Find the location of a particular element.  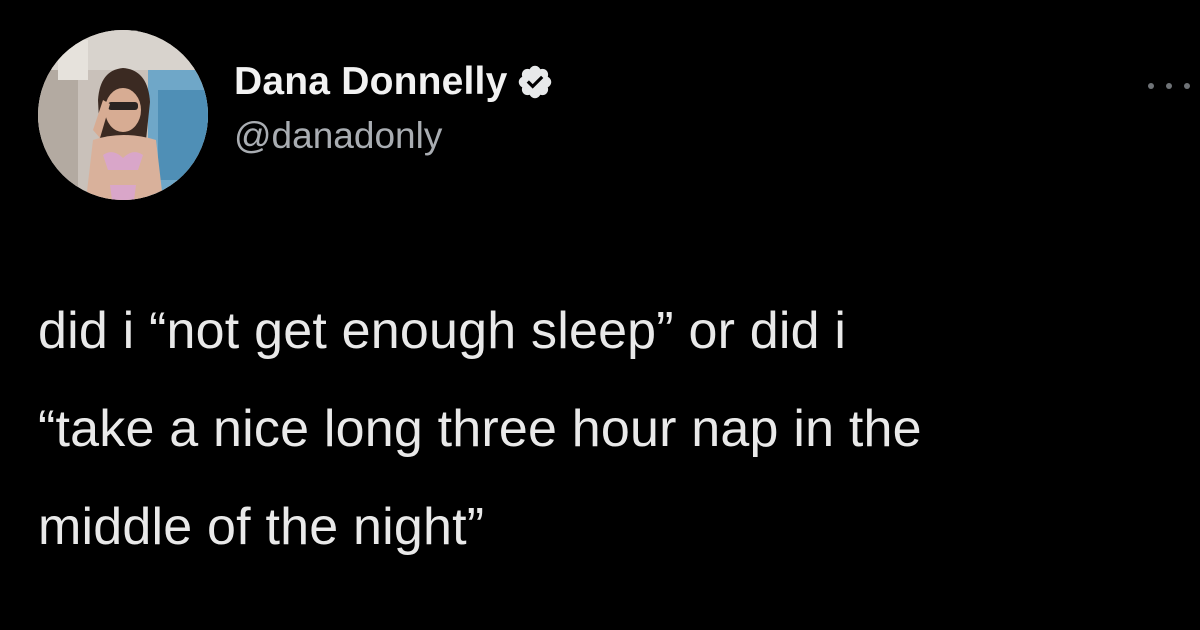

author-info: Dana Donnelly @danadonly is located at coordinates (394, 108).